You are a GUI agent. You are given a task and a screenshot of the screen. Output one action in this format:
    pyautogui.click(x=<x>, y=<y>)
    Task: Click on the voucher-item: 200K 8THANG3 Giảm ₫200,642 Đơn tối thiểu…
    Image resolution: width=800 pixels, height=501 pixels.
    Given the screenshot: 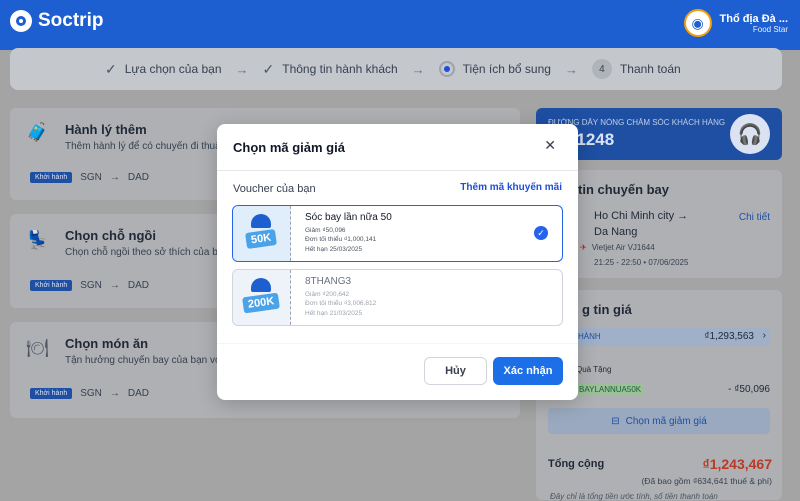 What is the action you would take?
    pyautogui.click(x=397, y=297)
    